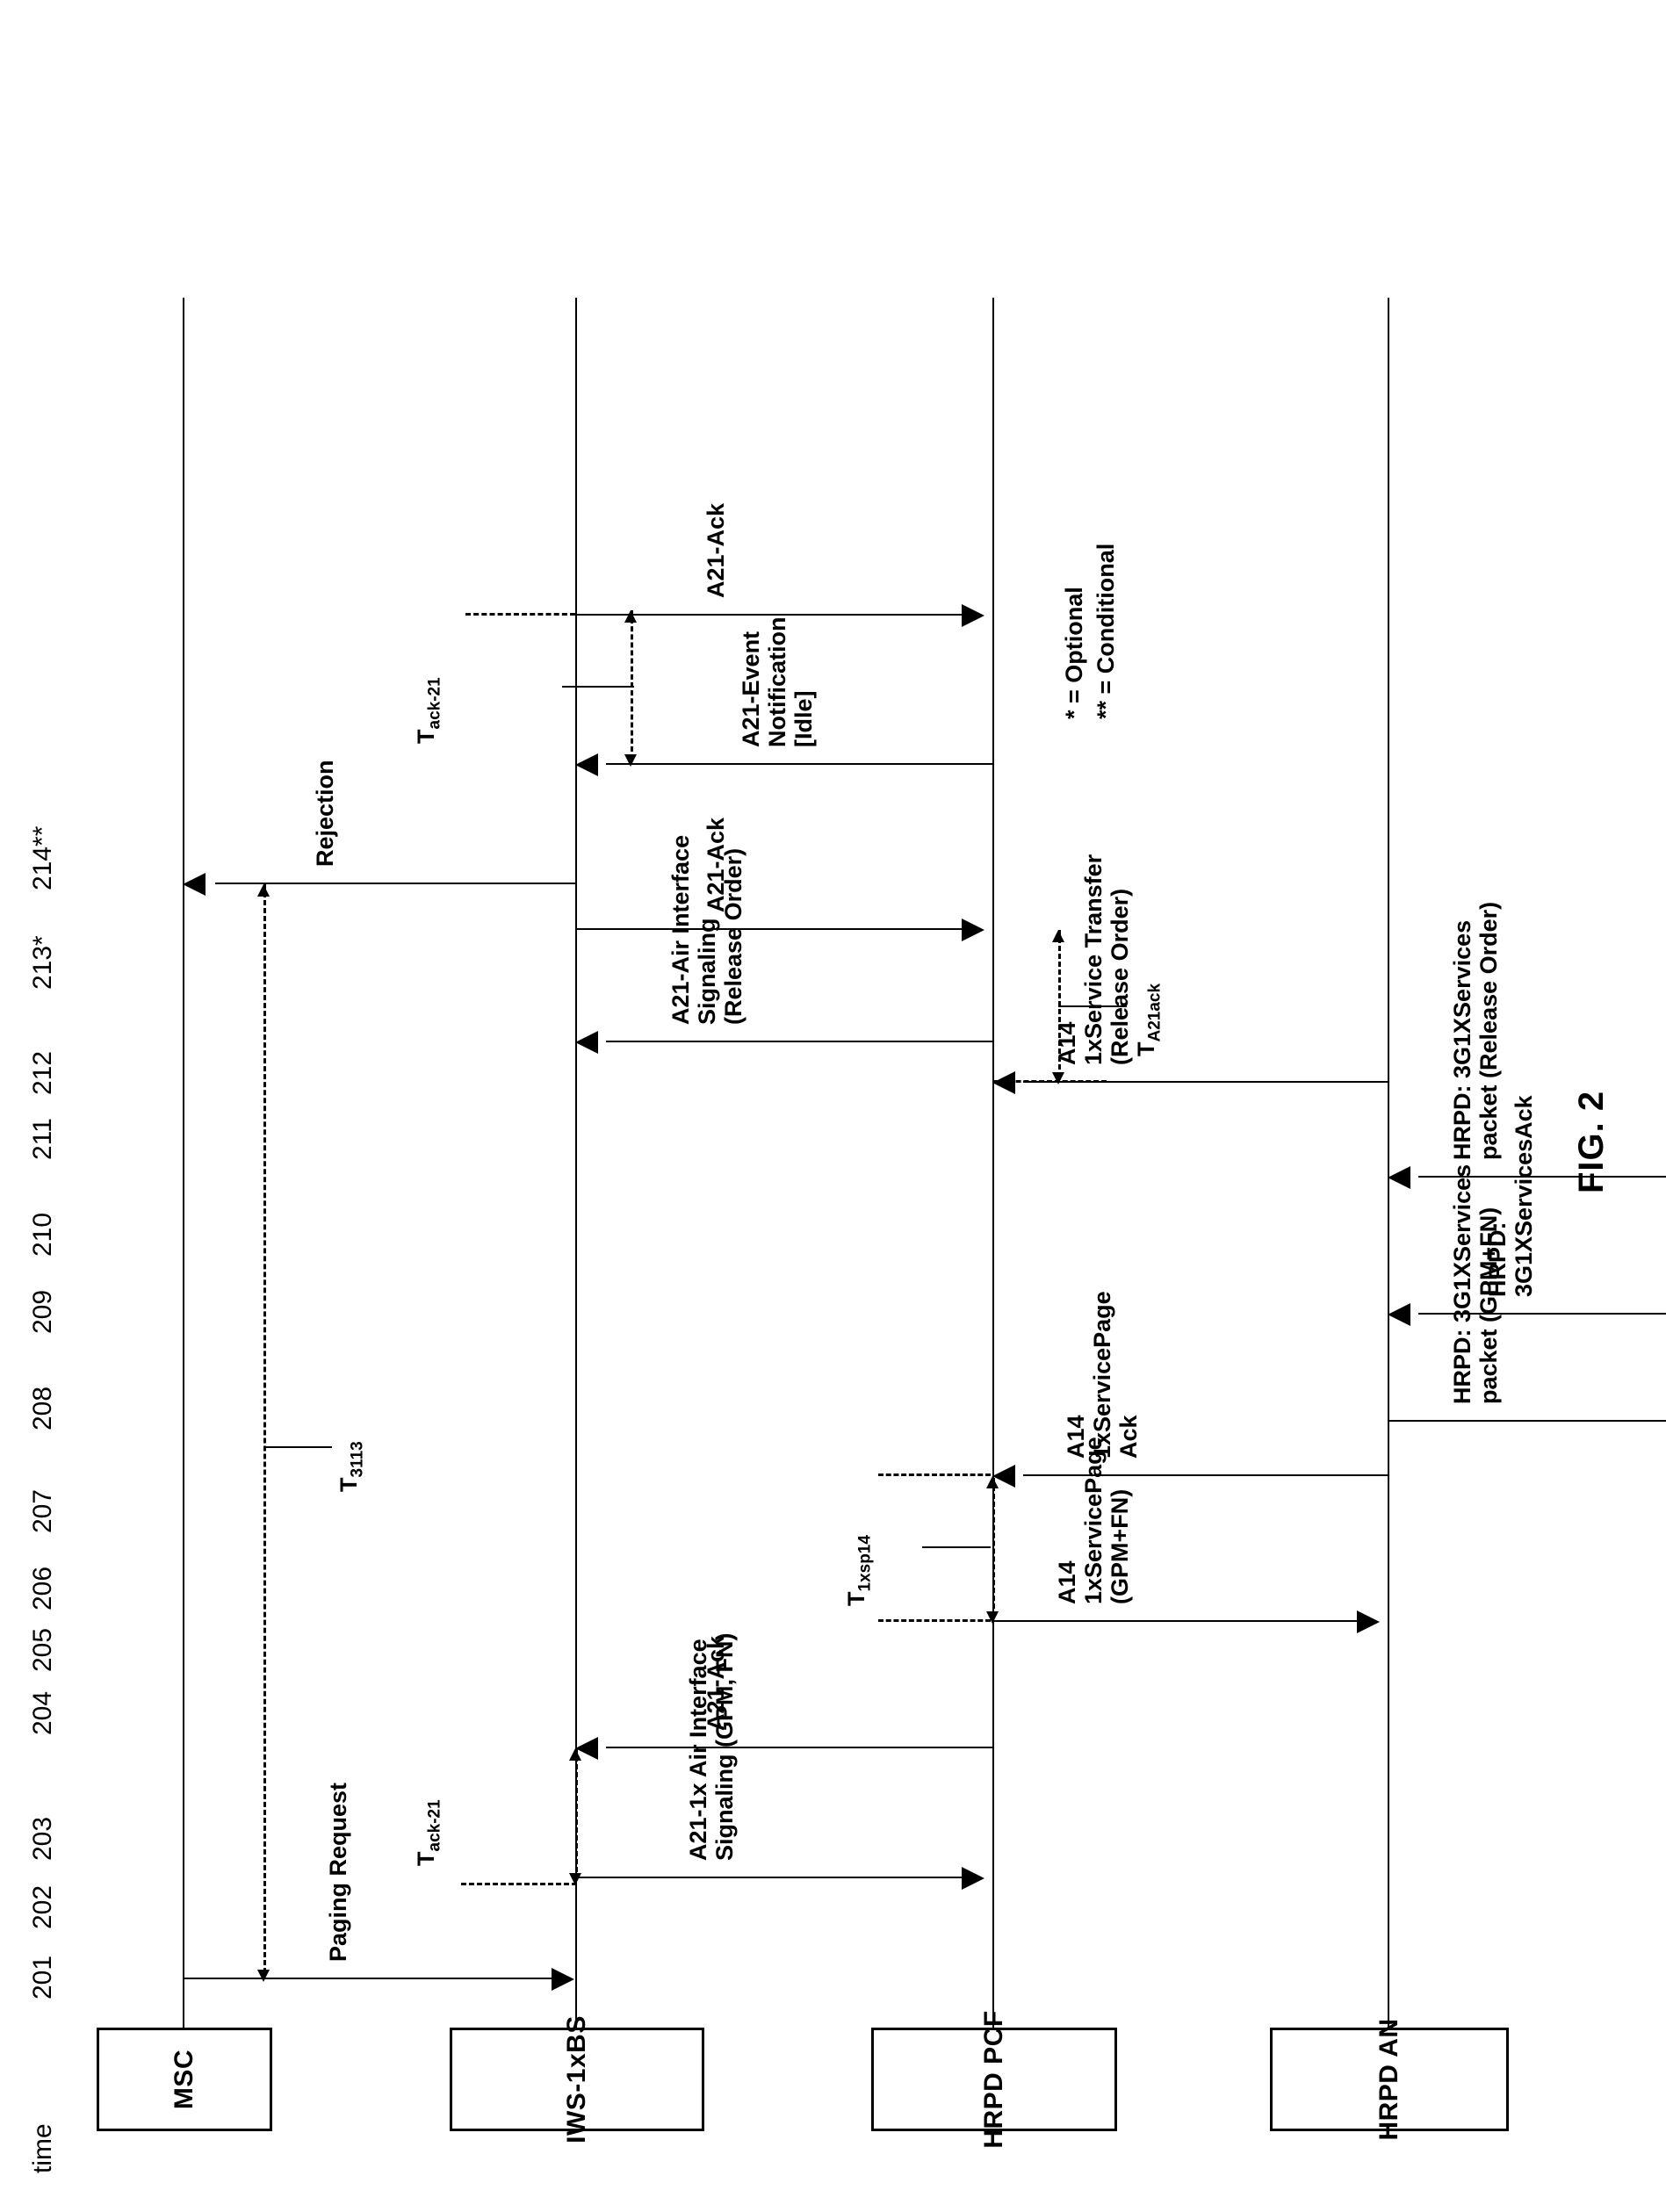  I want to click on msg-line-rejection, so click(396, 883).